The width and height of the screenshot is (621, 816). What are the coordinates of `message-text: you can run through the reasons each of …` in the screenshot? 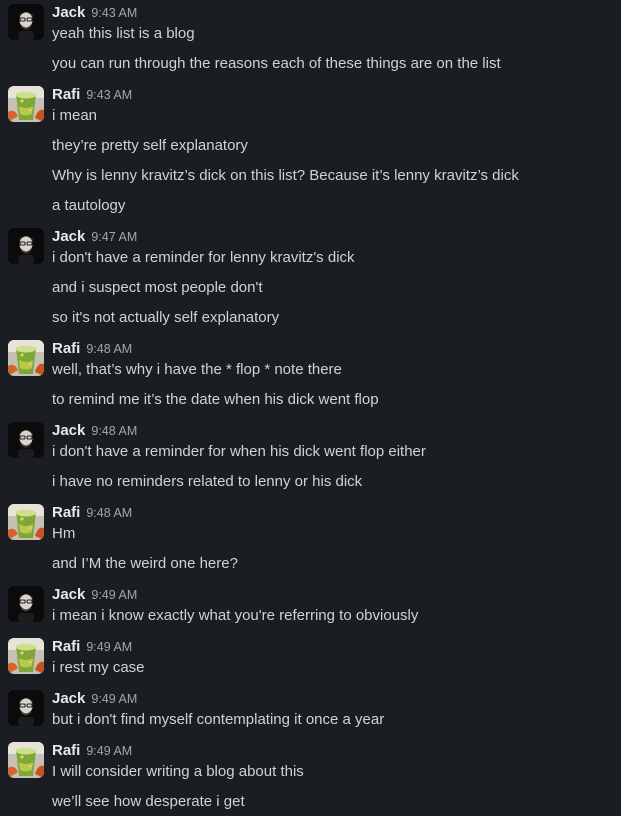 It's located at (276, 63).